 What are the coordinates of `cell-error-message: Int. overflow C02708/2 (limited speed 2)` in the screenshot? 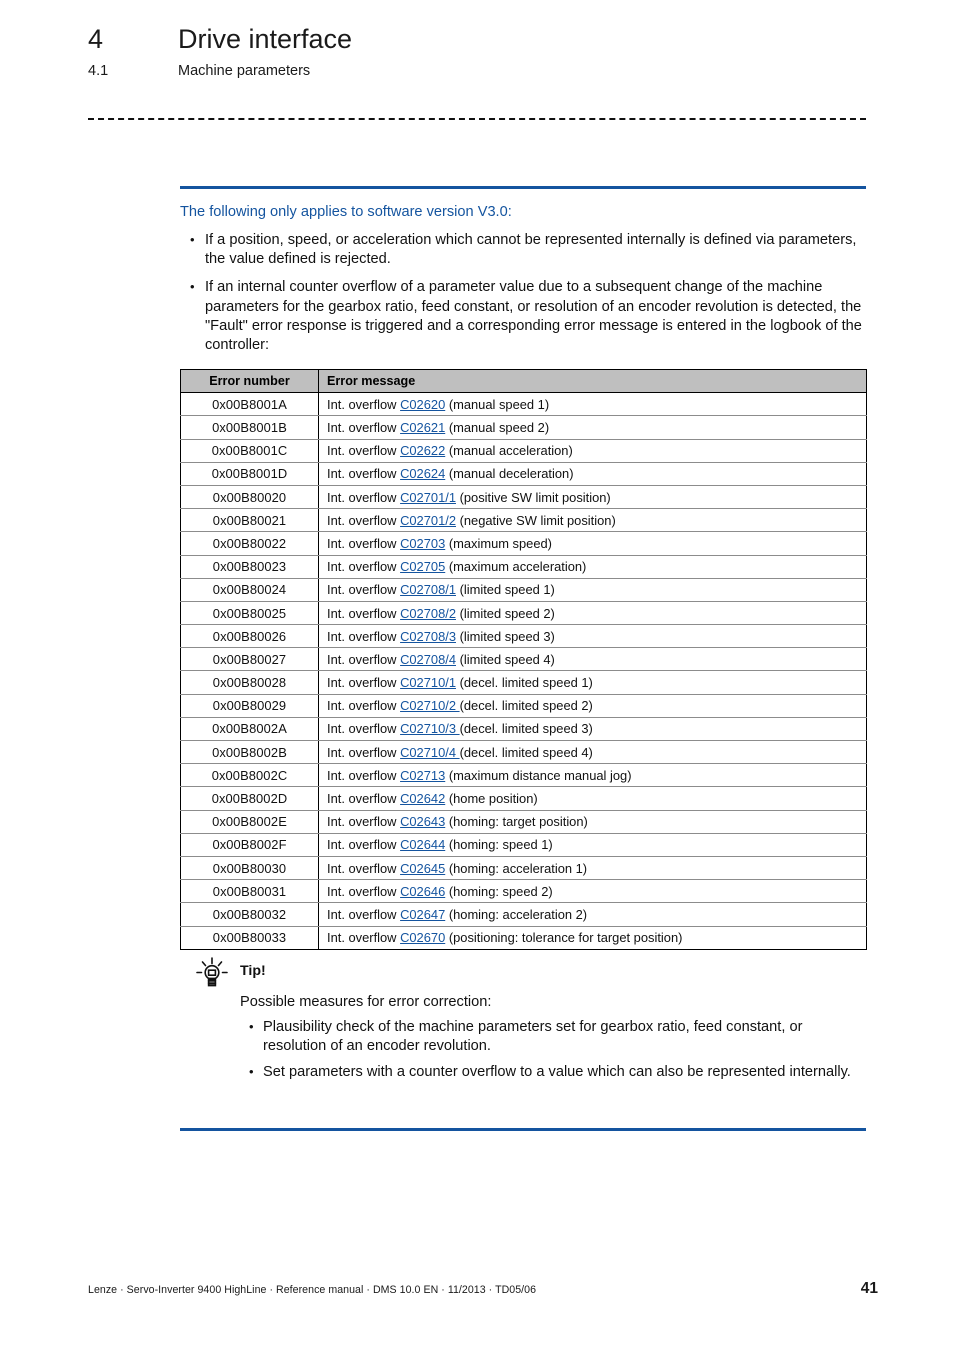 It's located at (592, 613).